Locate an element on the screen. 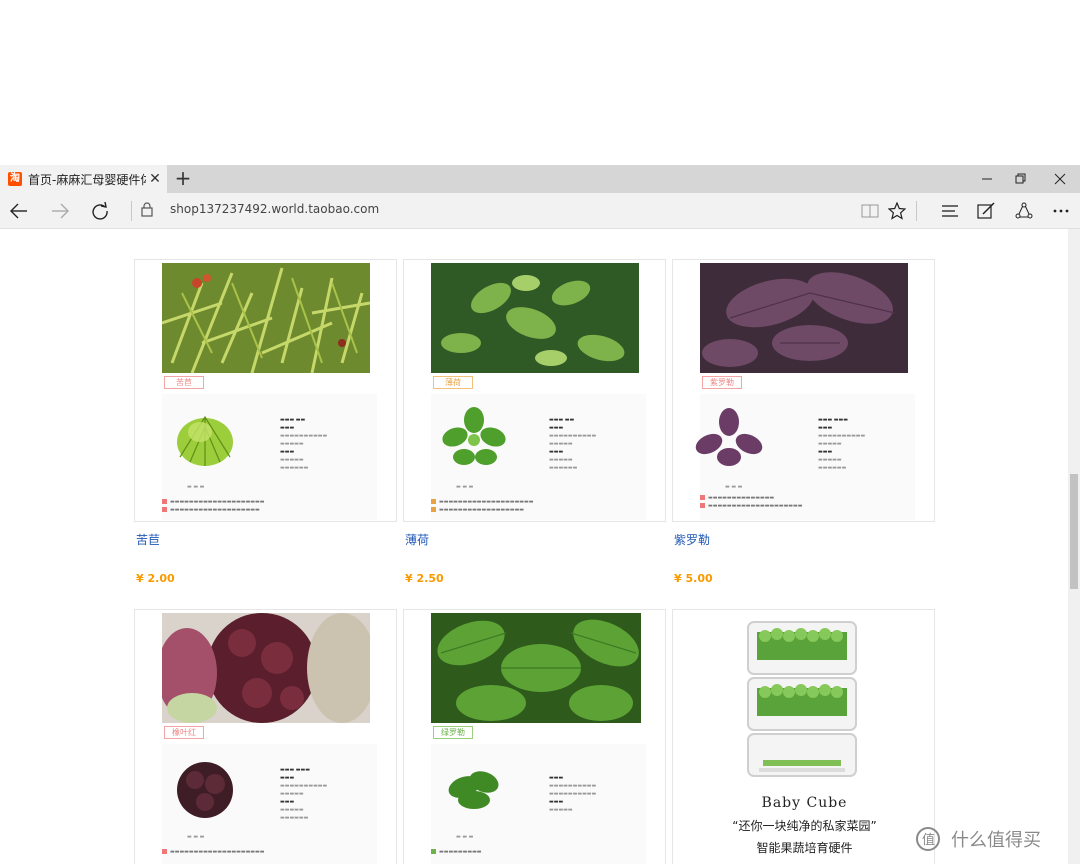 The width and height of the screenshot is (1080, 864). svg-text: 值 is located at coordinates (928, 840).